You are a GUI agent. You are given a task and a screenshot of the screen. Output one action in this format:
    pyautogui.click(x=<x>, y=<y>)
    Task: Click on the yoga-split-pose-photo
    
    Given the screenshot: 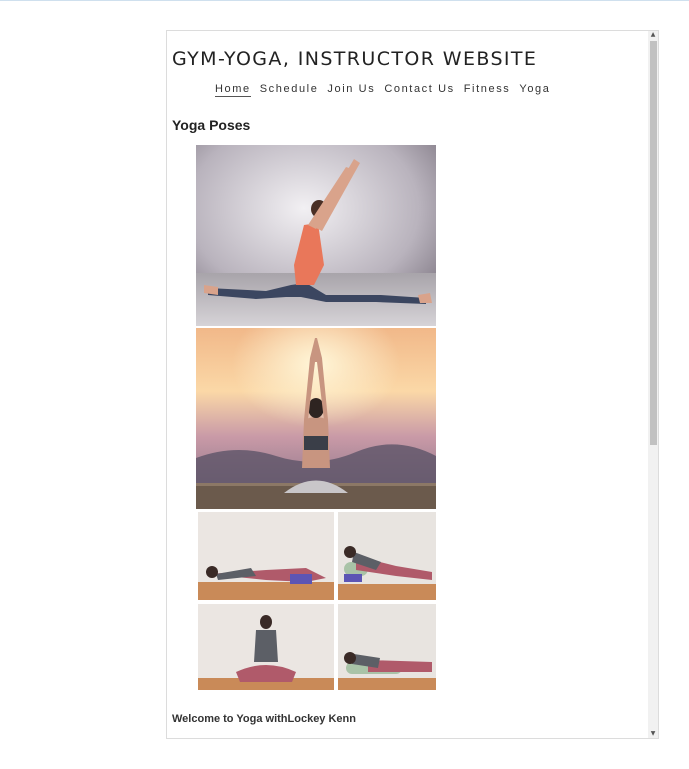 What is the action you would take?
    pyautogui.click(x=316, y=235)
    